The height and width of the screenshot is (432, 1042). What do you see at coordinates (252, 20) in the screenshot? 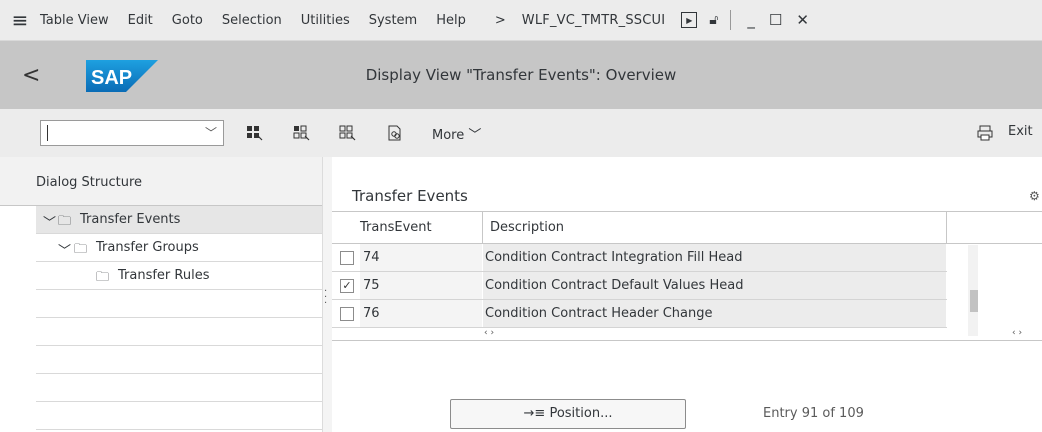
I see `menu-selection: Selection` at bounding box center [252, 20].